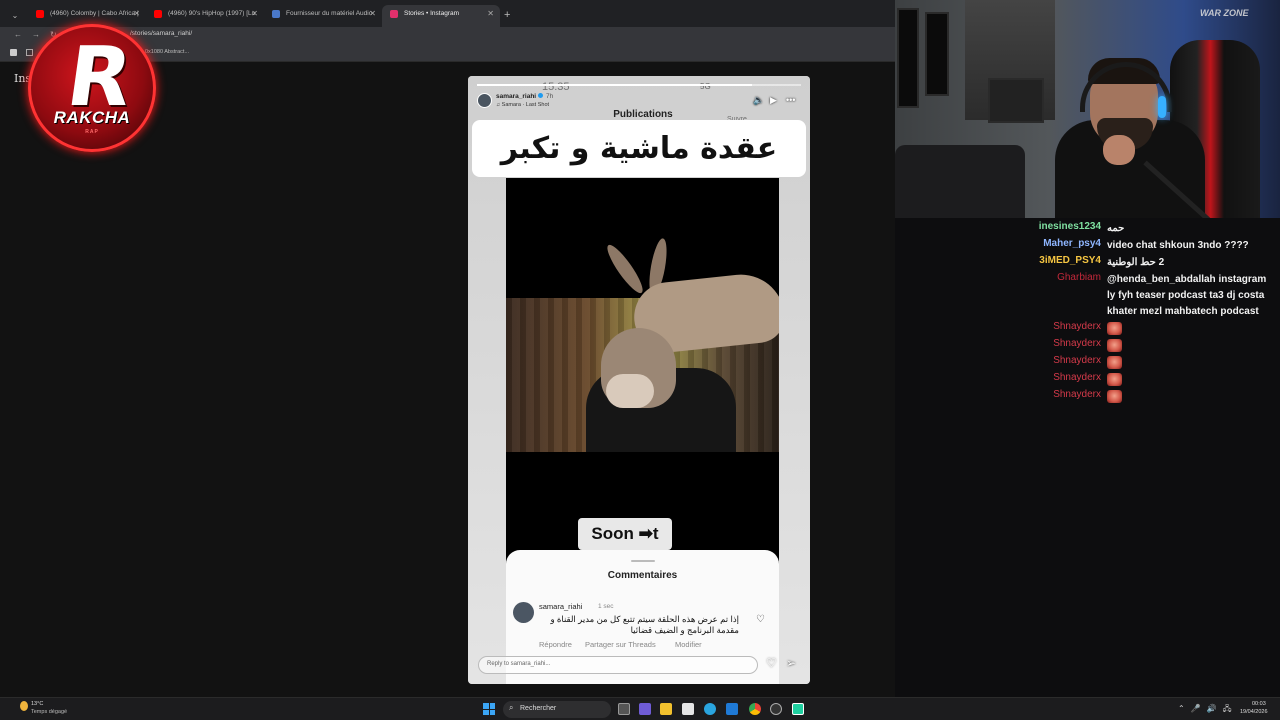  I want to click on verified-badge-icon, so click(541, 95).